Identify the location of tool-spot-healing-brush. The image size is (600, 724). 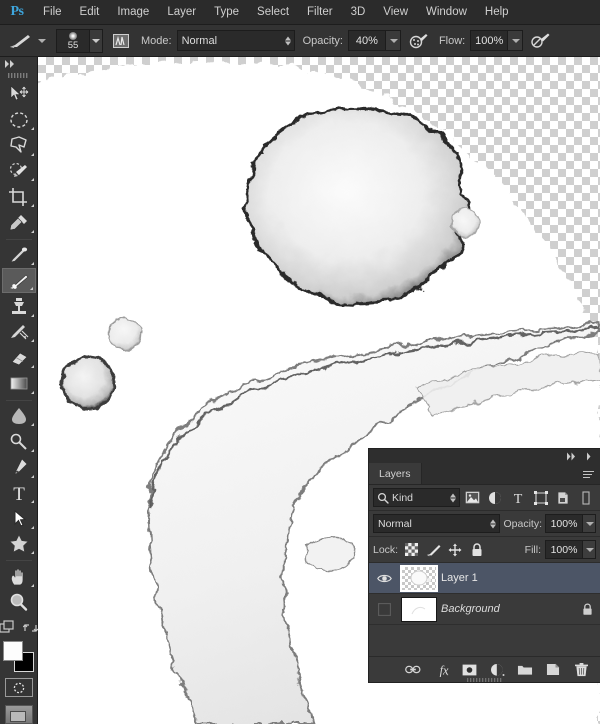
(19, 255).